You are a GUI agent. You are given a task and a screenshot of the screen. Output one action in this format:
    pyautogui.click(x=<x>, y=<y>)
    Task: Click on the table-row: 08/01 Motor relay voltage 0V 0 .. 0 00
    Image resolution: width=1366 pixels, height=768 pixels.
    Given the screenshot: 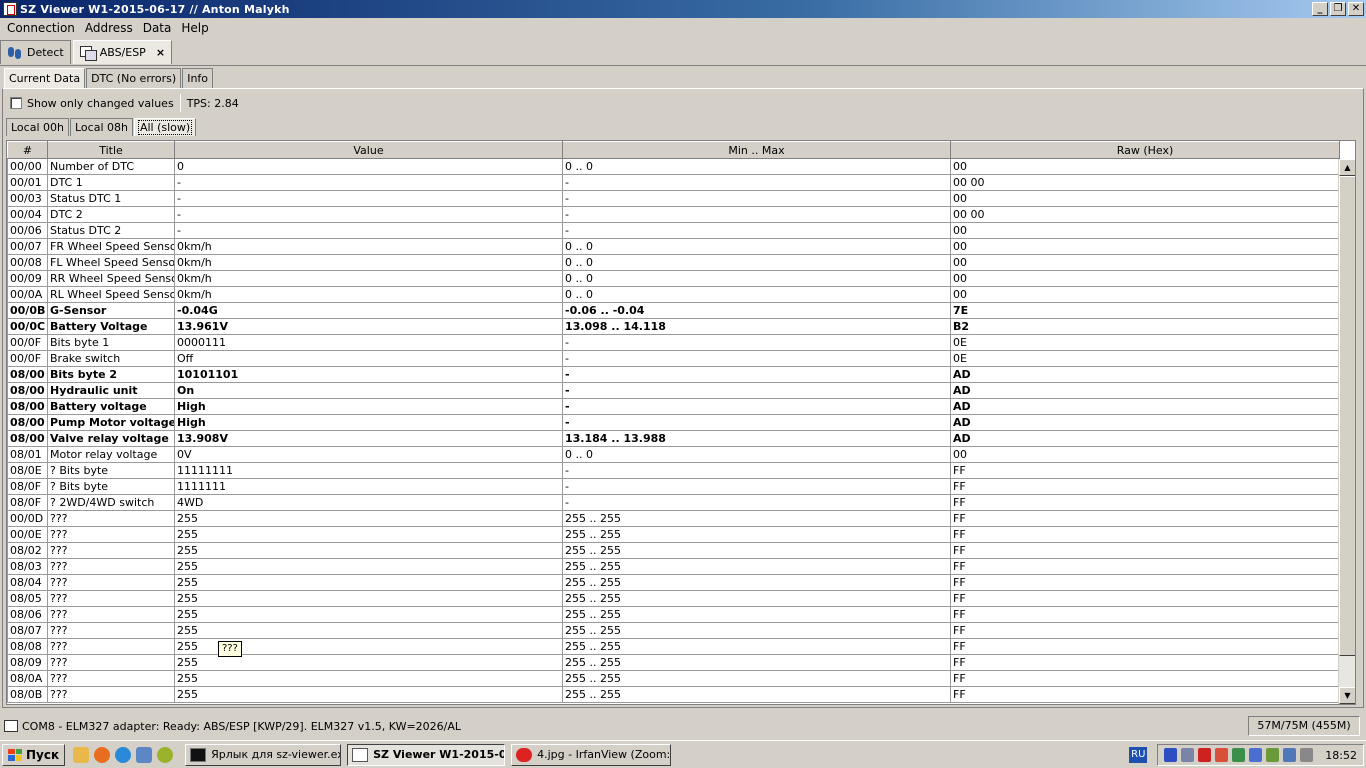 What is the action you would take?
    pyautogui.click(x=673, y=454)
    